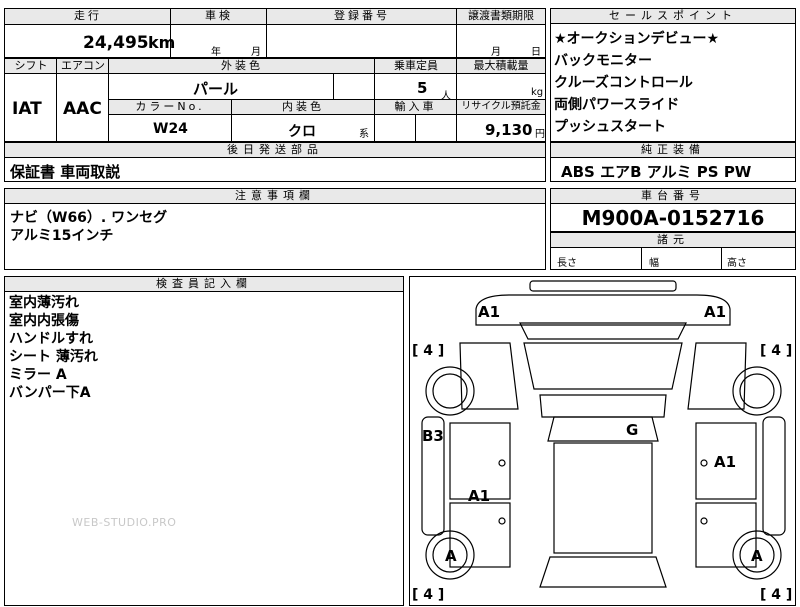  Describe the element at coordinates (673, 240) in the screenshot. I see `dimensions-label: 諸元` at that location.